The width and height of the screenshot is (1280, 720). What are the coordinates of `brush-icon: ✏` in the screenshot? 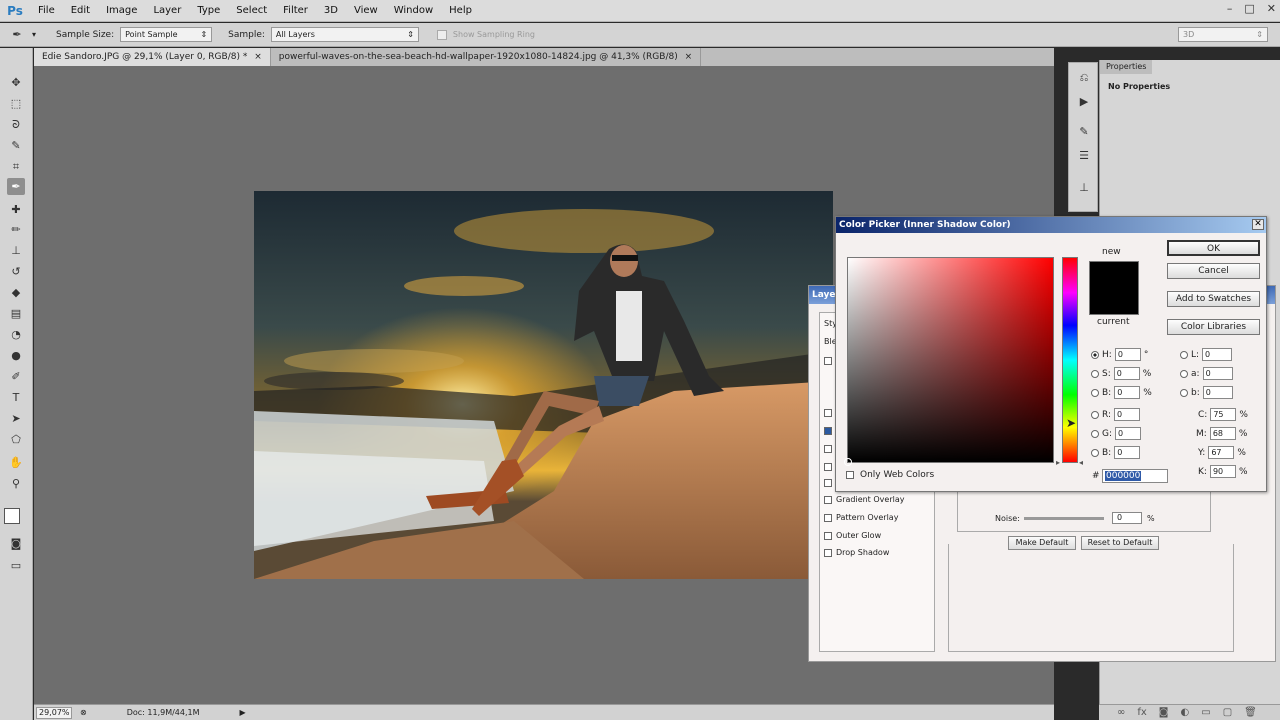 It's located at (16, 229).